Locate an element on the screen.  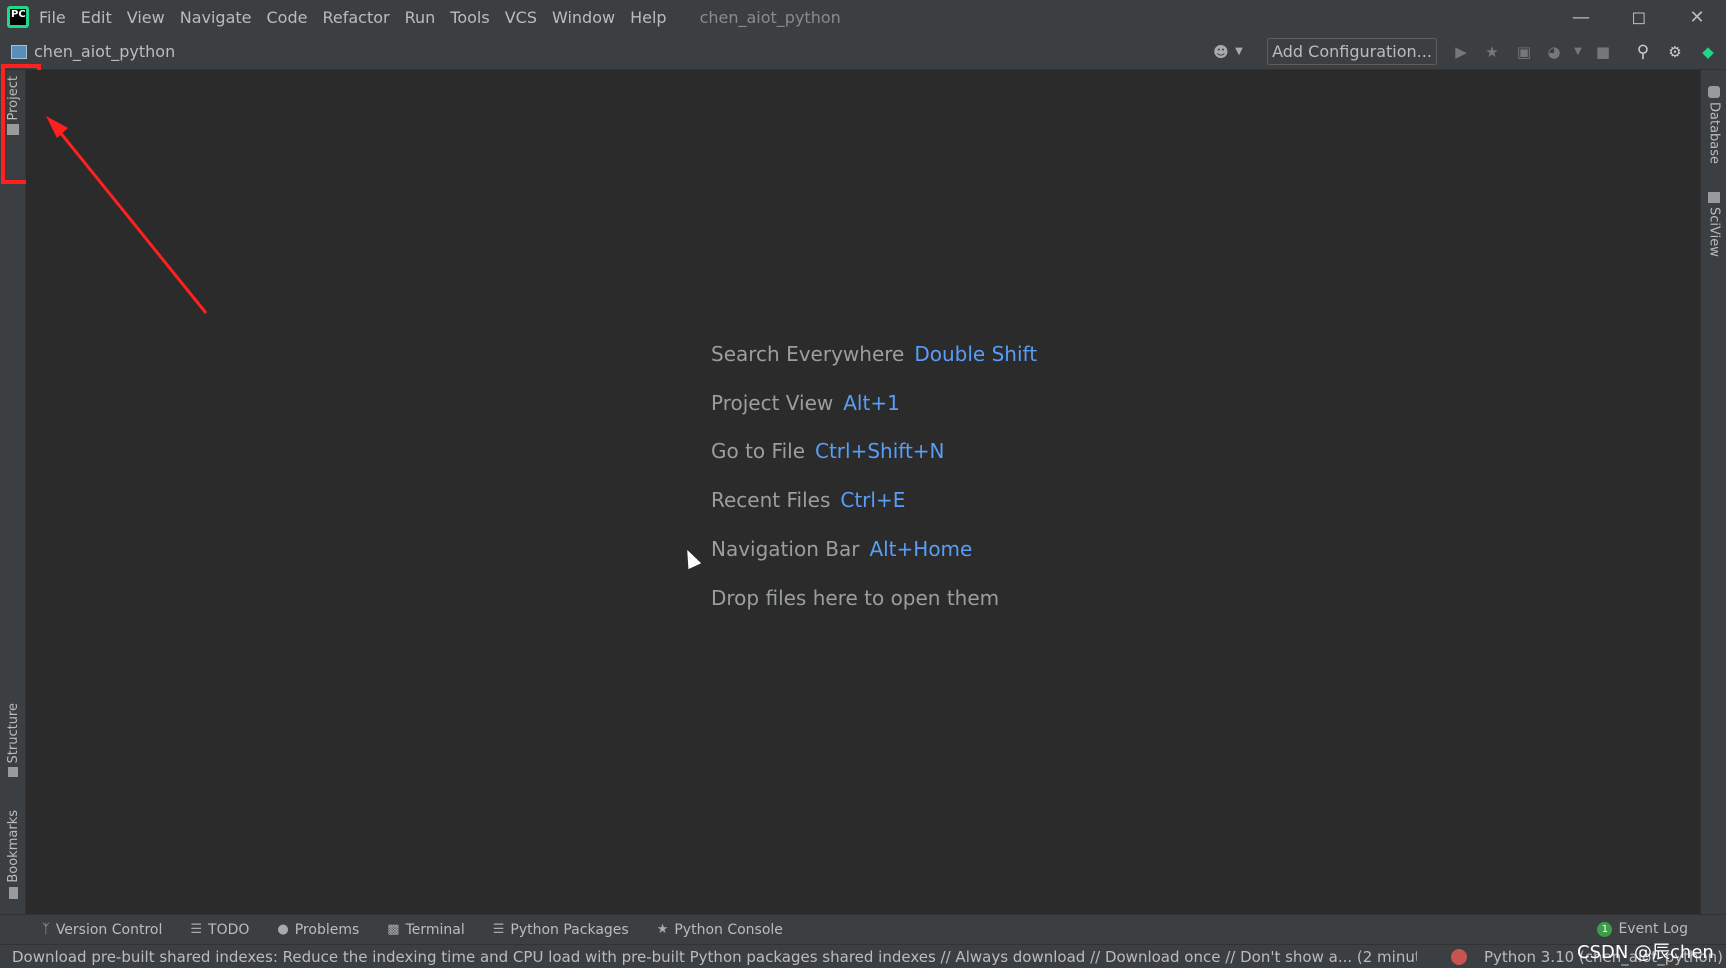
menu-navigate: Navigate is located at coordinates (216, 17).